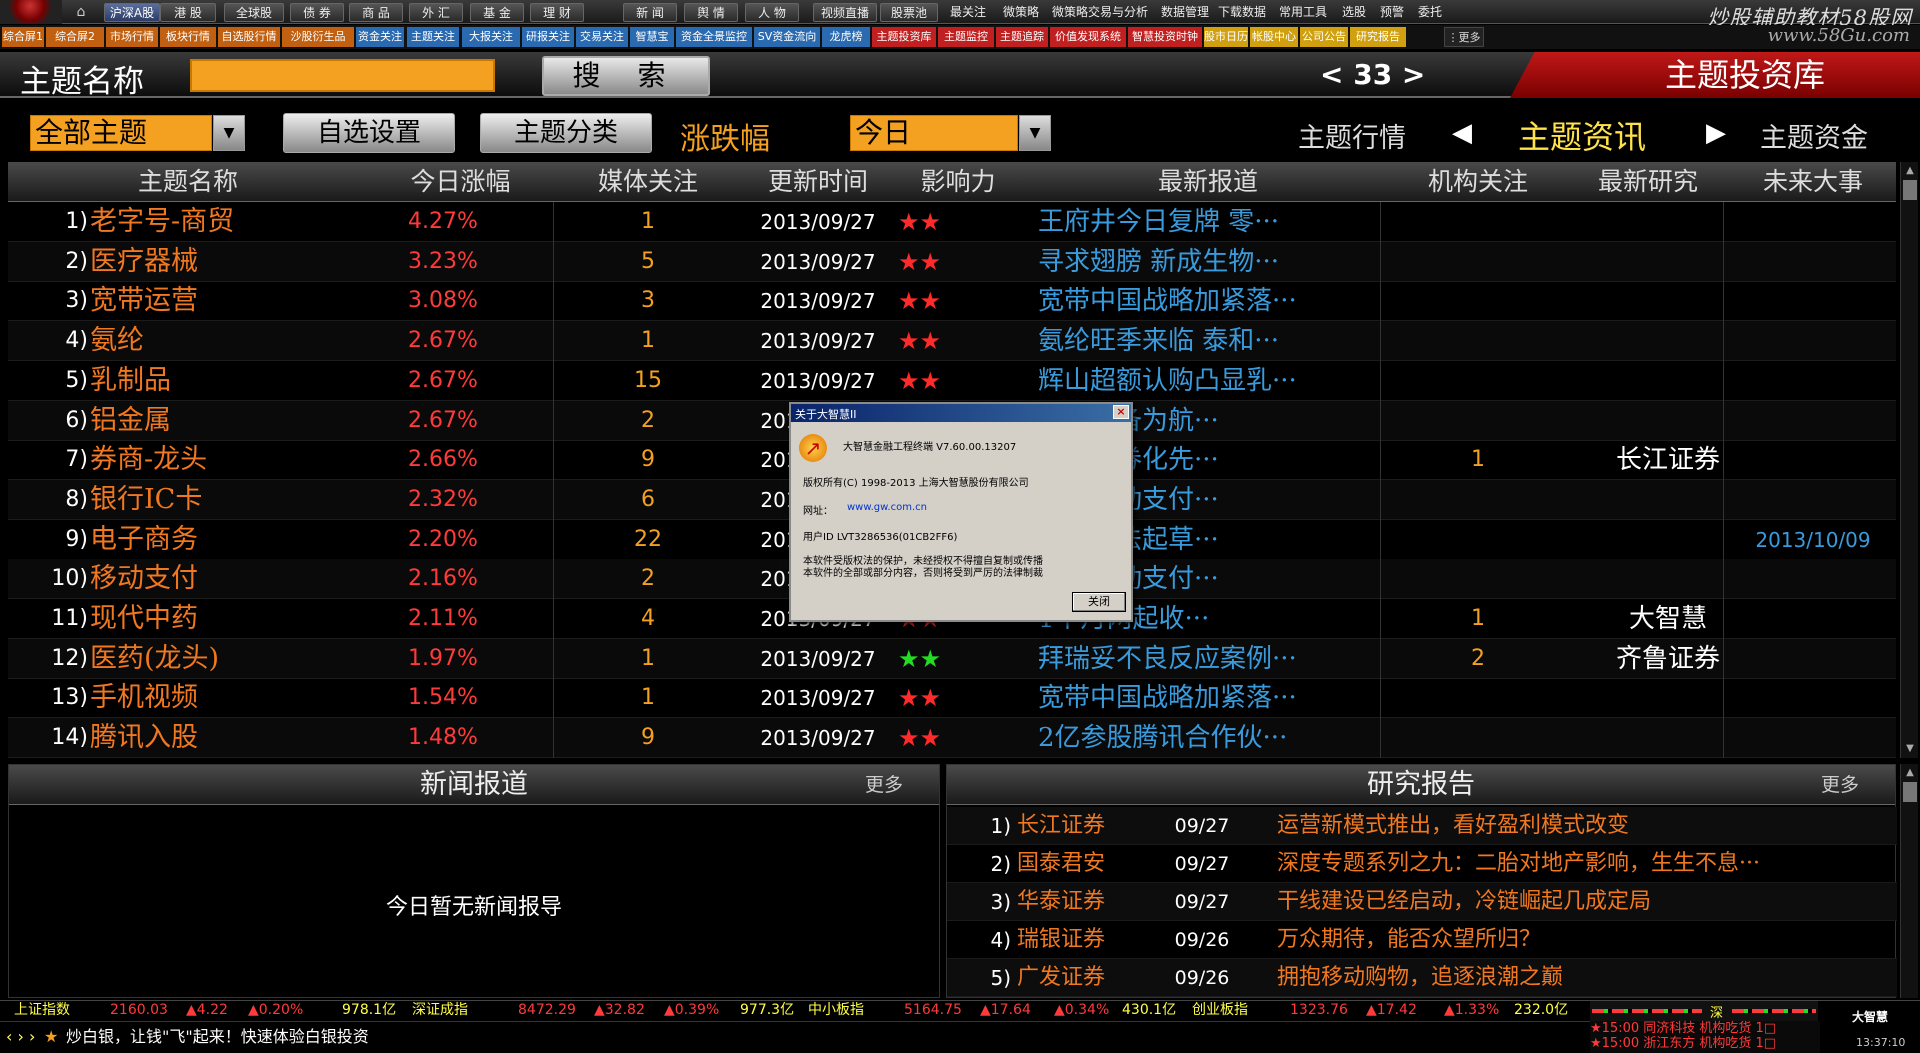  Describe the element at coordinates (648, 341) in the screenshot. I see `media-count: 1` at that location.